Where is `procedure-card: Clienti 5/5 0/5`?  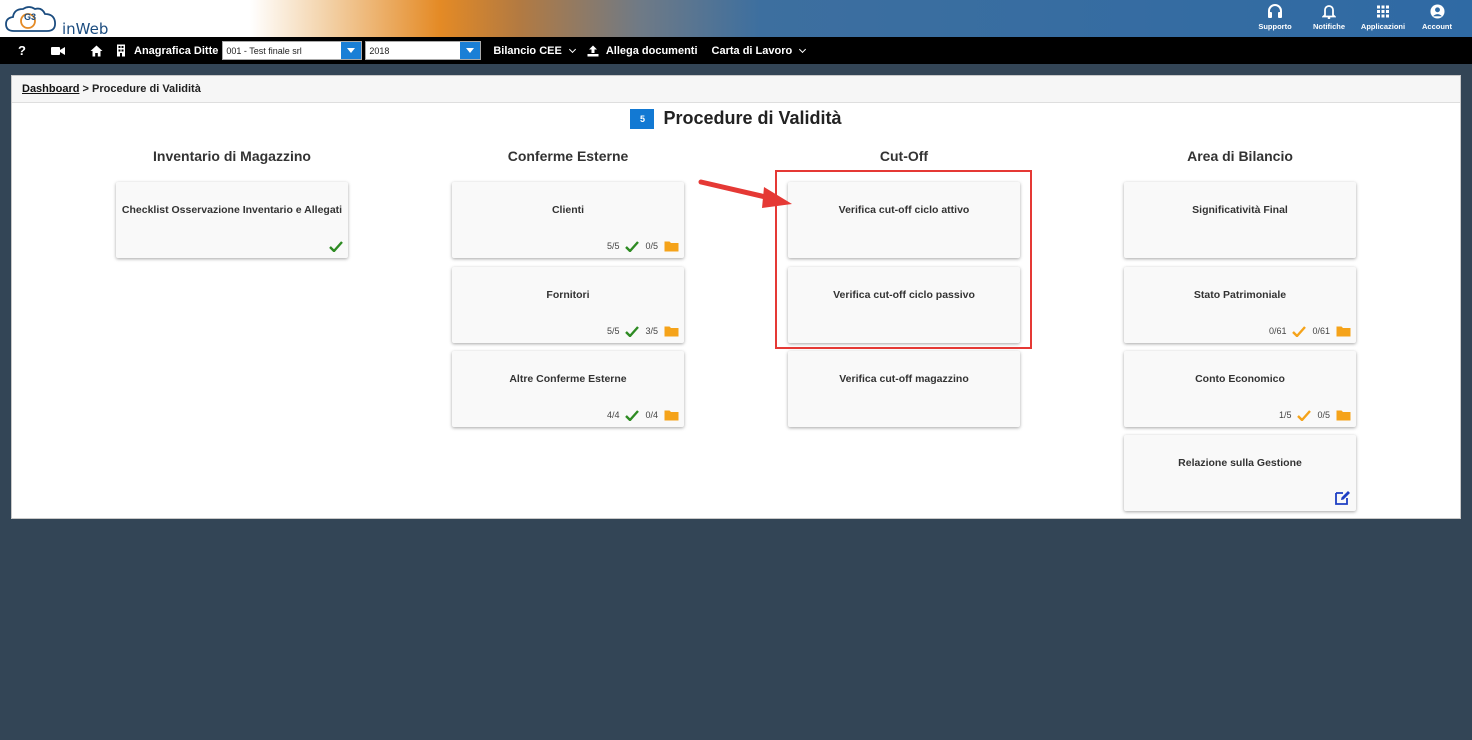
procedure-card: Clienti 5/5 0/5 is located at coordinates (568, 220).